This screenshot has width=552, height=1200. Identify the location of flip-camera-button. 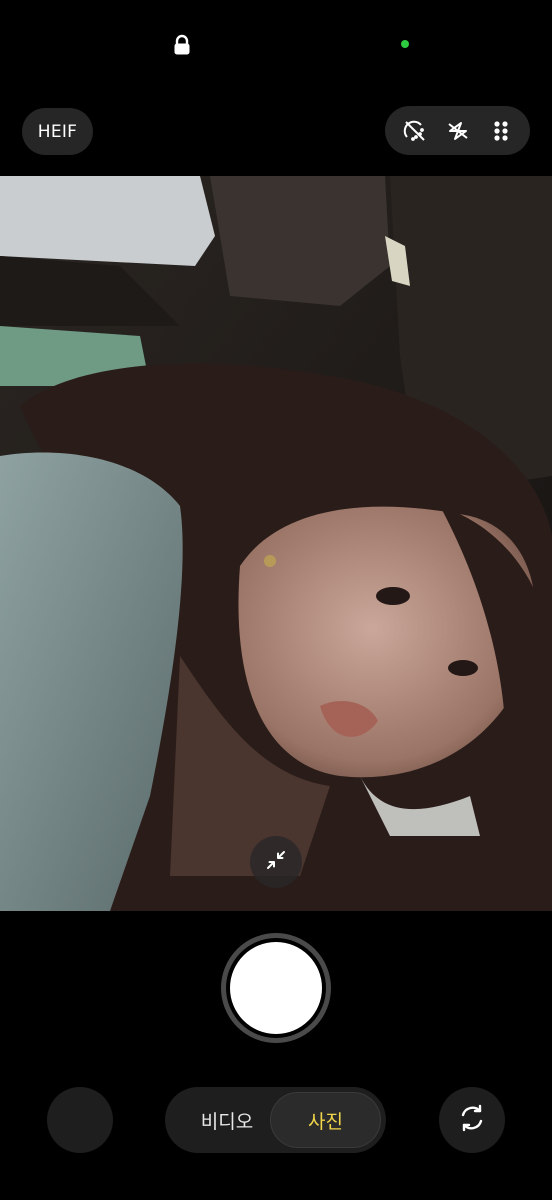
(472, 1120).